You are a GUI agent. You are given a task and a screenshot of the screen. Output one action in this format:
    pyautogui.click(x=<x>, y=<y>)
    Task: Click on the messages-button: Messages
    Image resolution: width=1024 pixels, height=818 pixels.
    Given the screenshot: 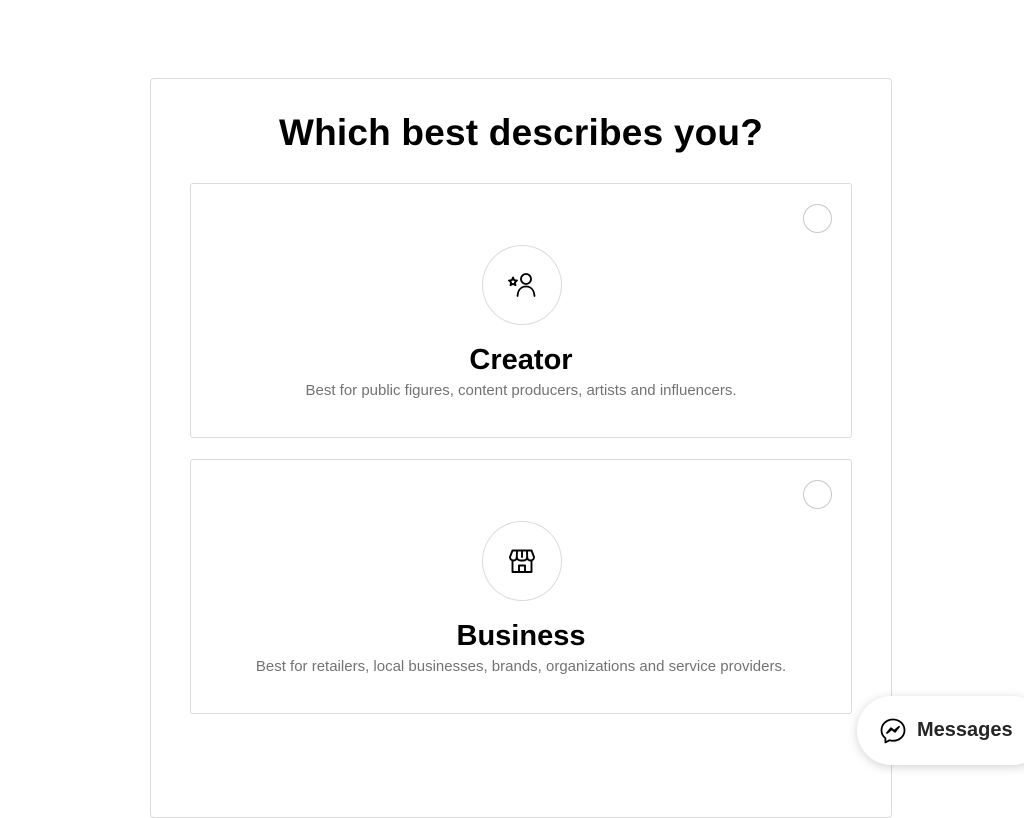 What is the action you would take?
    pyautogui.click(x=940, y=730)
    